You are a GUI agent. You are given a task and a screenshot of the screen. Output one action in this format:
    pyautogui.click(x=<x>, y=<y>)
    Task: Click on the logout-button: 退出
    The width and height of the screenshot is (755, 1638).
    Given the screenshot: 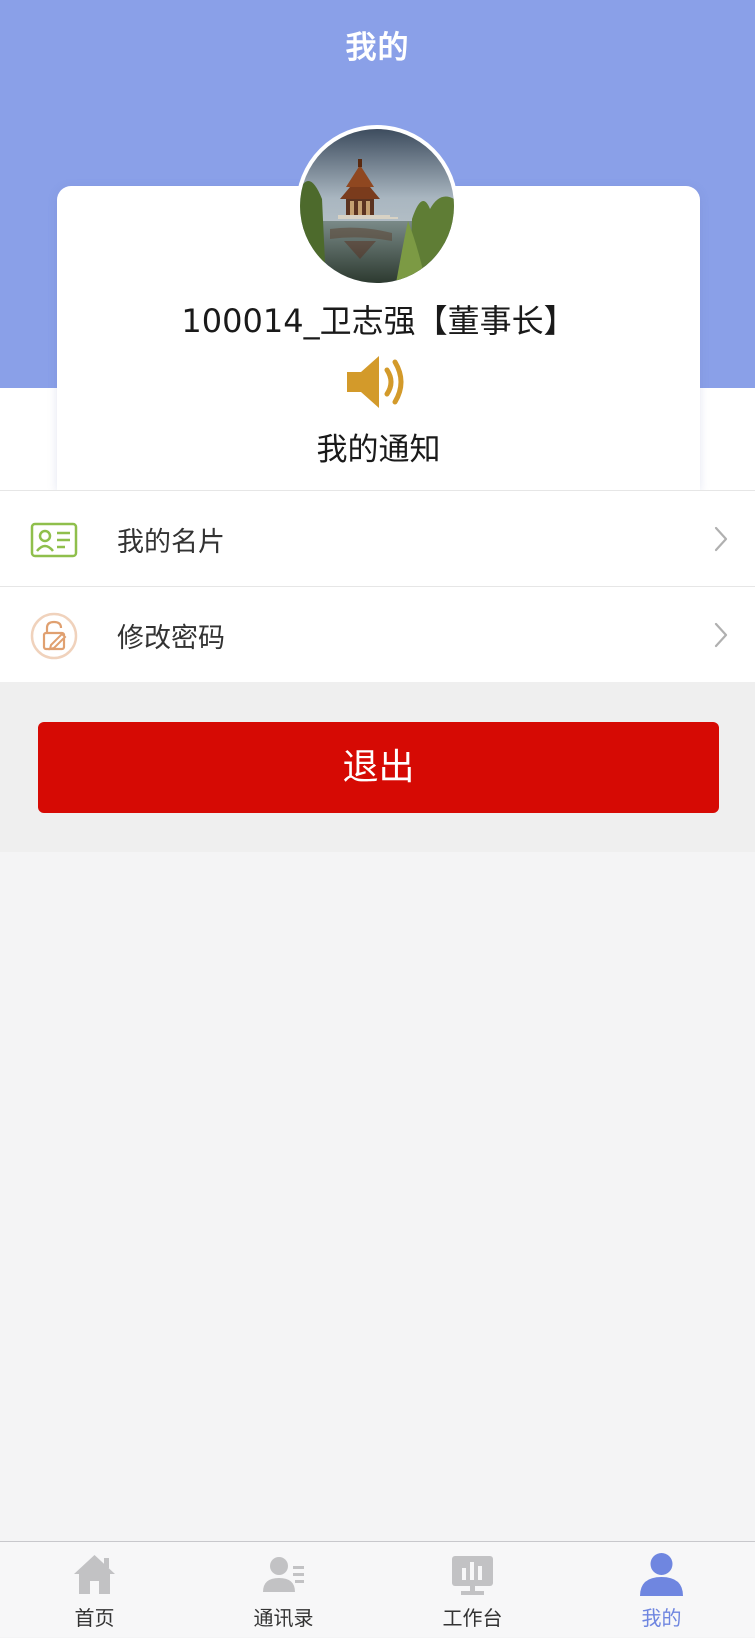 What is the action you would take?
    pyautogui.click(x=378, y=767)
    